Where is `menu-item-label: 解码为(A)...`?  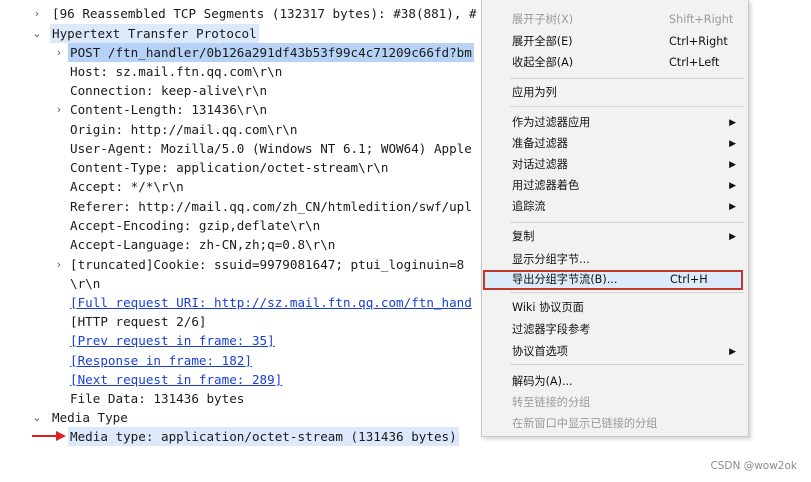 menu-item-label: 解码为(A)... is located at coordinates (542, 381).